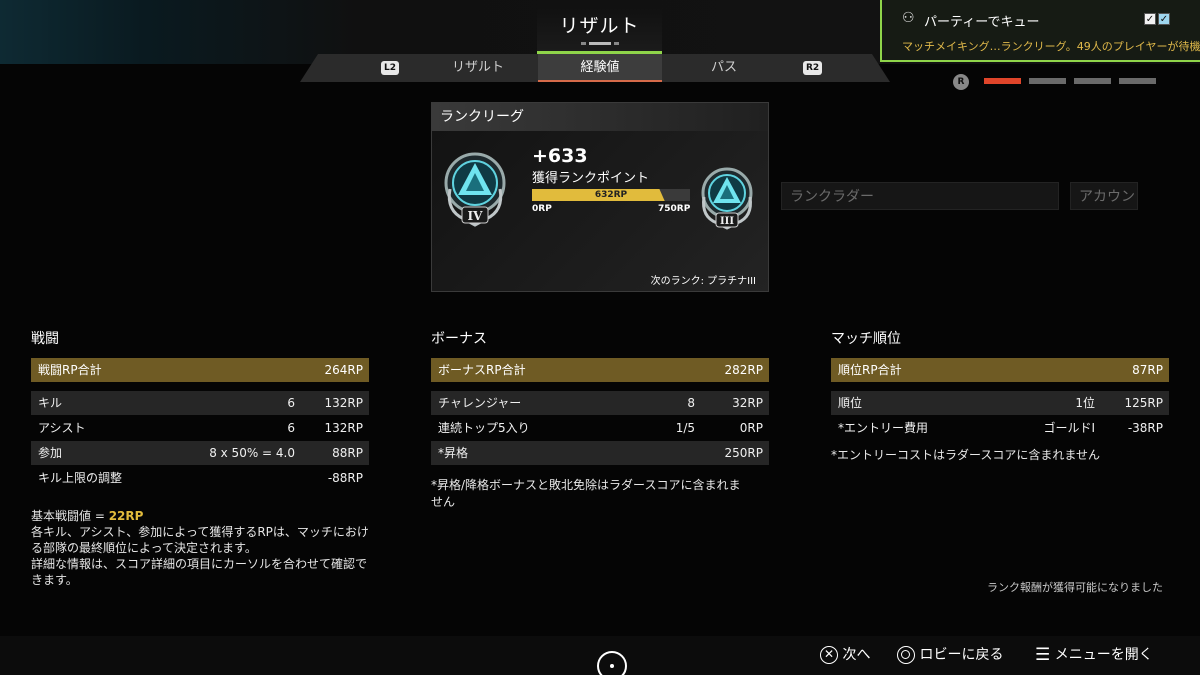 This screenshot has height=675, width=1200. What do you see at coordinates (1051, 46) in the screenshot?
I see `party-status: マッチメイキング…ランクリーグ。49人のプレイヤーが待機中` at bounding box center [1051, 46].